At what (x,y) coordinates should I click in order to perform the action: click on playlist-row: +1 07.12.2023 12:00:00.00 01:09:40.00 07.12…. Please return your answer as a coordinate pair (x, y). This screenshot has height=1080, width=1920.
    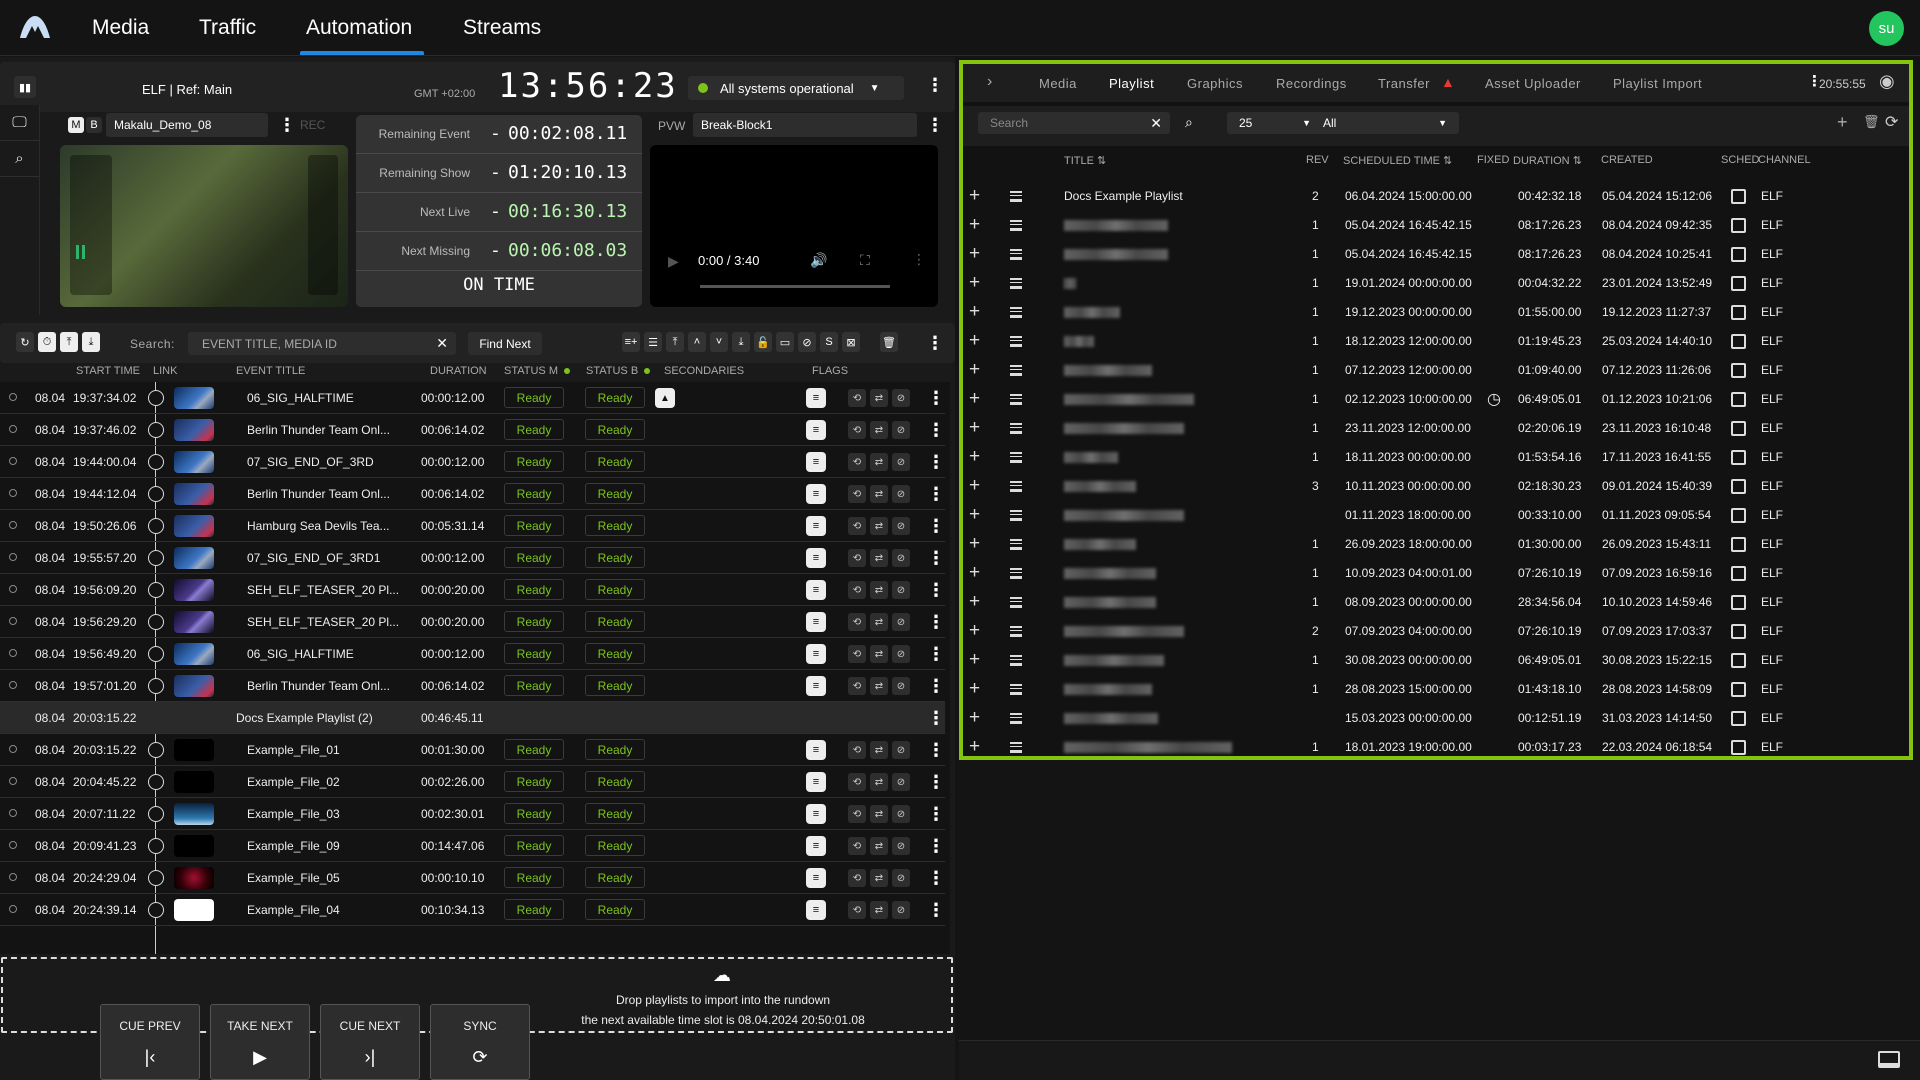
    Looking at the image, I should click on (1436, 370).